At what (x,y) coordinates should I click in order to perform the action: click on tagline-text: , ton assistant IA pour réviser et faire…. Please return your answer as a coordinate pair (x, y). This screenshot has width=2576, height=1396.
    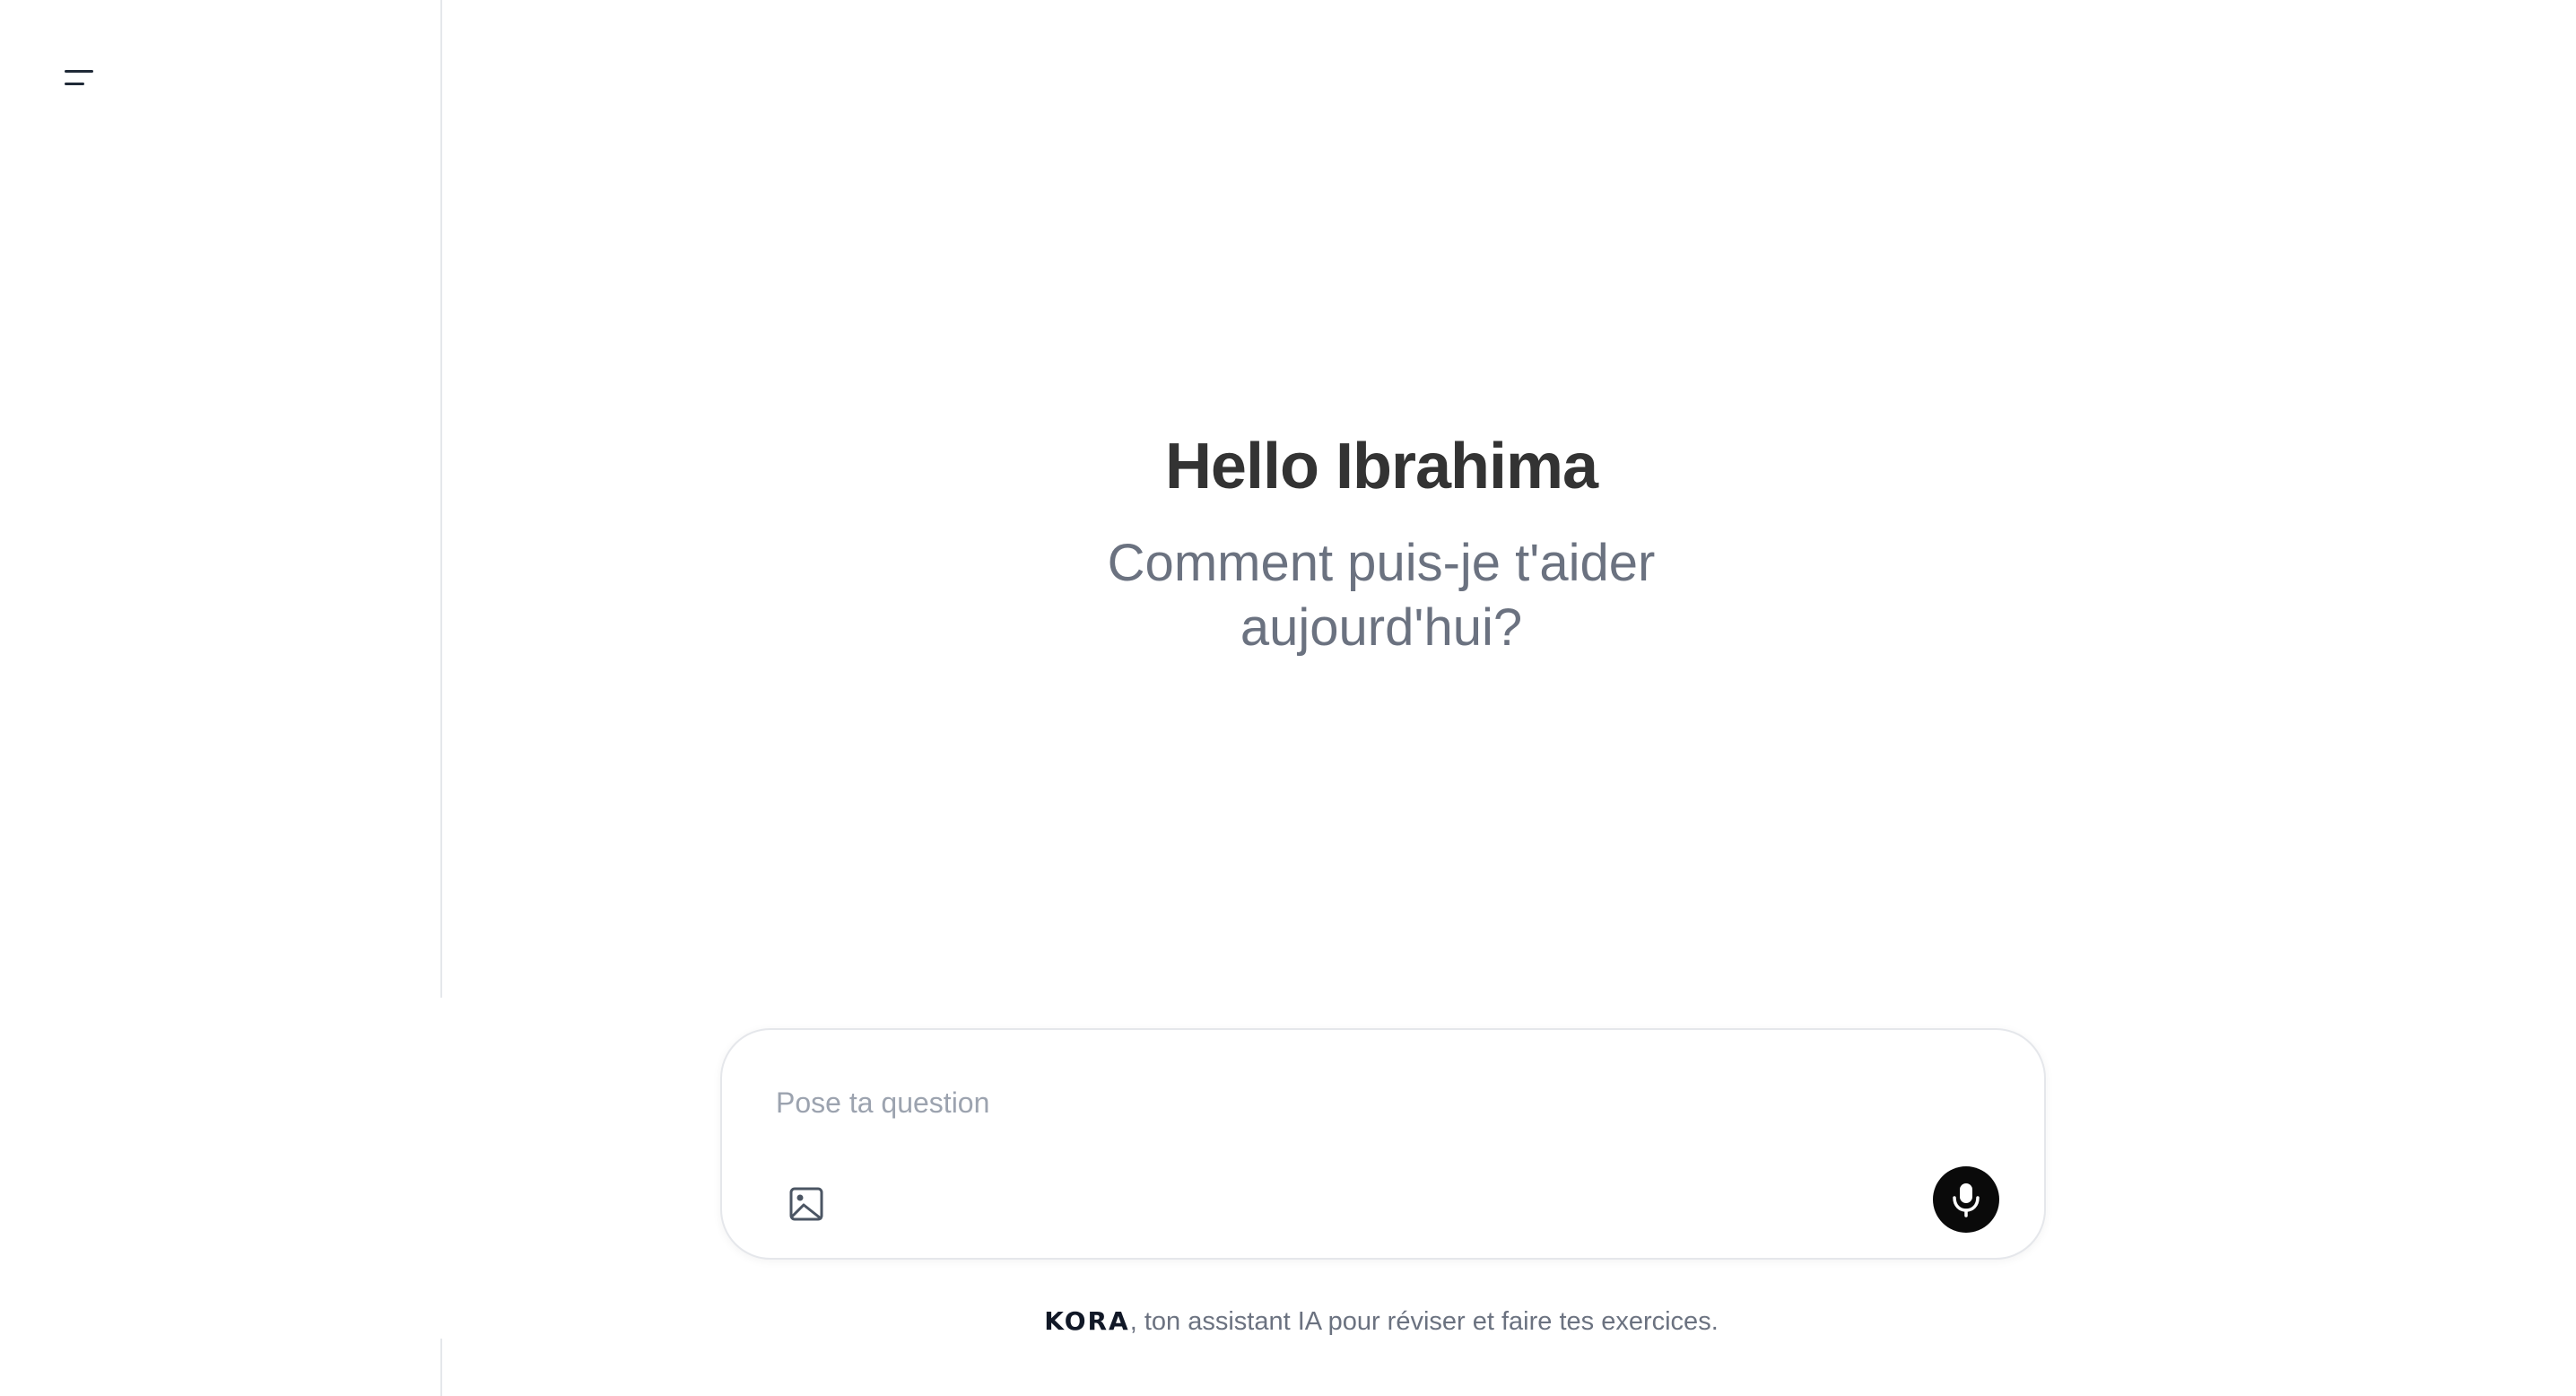
    Looking at the image, I should click on (1424, 1321).